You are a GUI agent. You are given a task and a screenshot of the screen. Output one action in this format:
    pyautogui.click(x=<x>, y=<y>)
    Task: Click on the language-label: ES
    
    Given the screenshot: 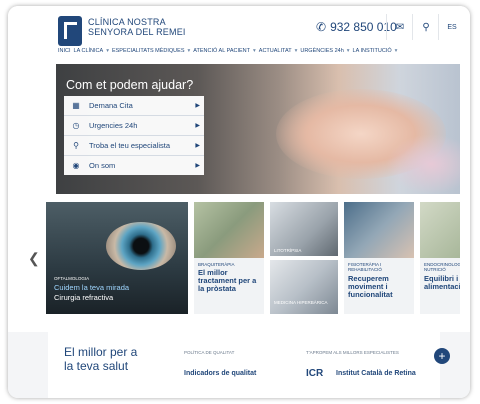 What is the action you would take?
    pyautogui.click(x=452, y=27)
    